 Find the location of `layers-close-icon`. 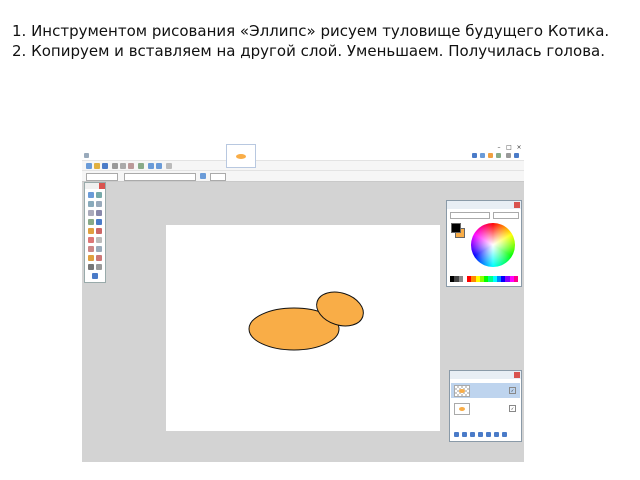

layers-close-icon is located at coordinates (517, 375).